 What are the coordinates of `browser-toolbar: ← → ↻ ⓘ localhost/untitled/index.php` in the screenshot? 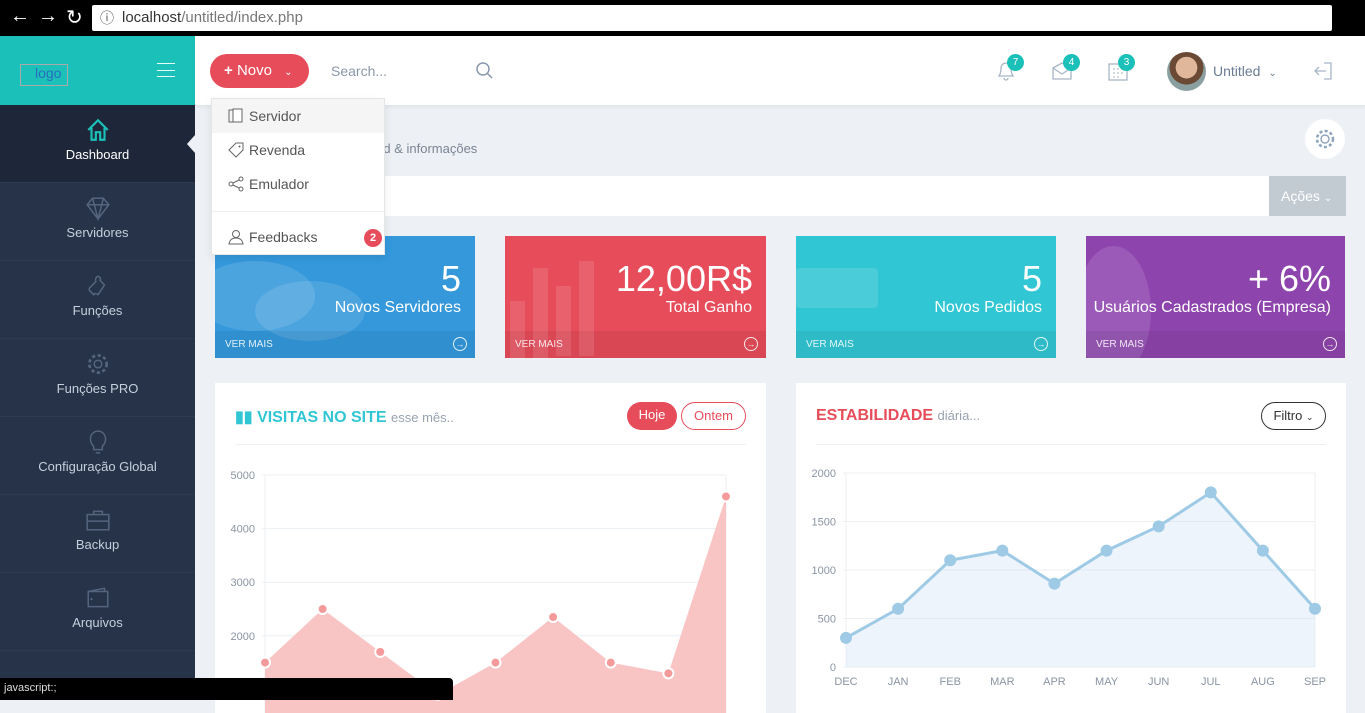 It's located at (682, 18).